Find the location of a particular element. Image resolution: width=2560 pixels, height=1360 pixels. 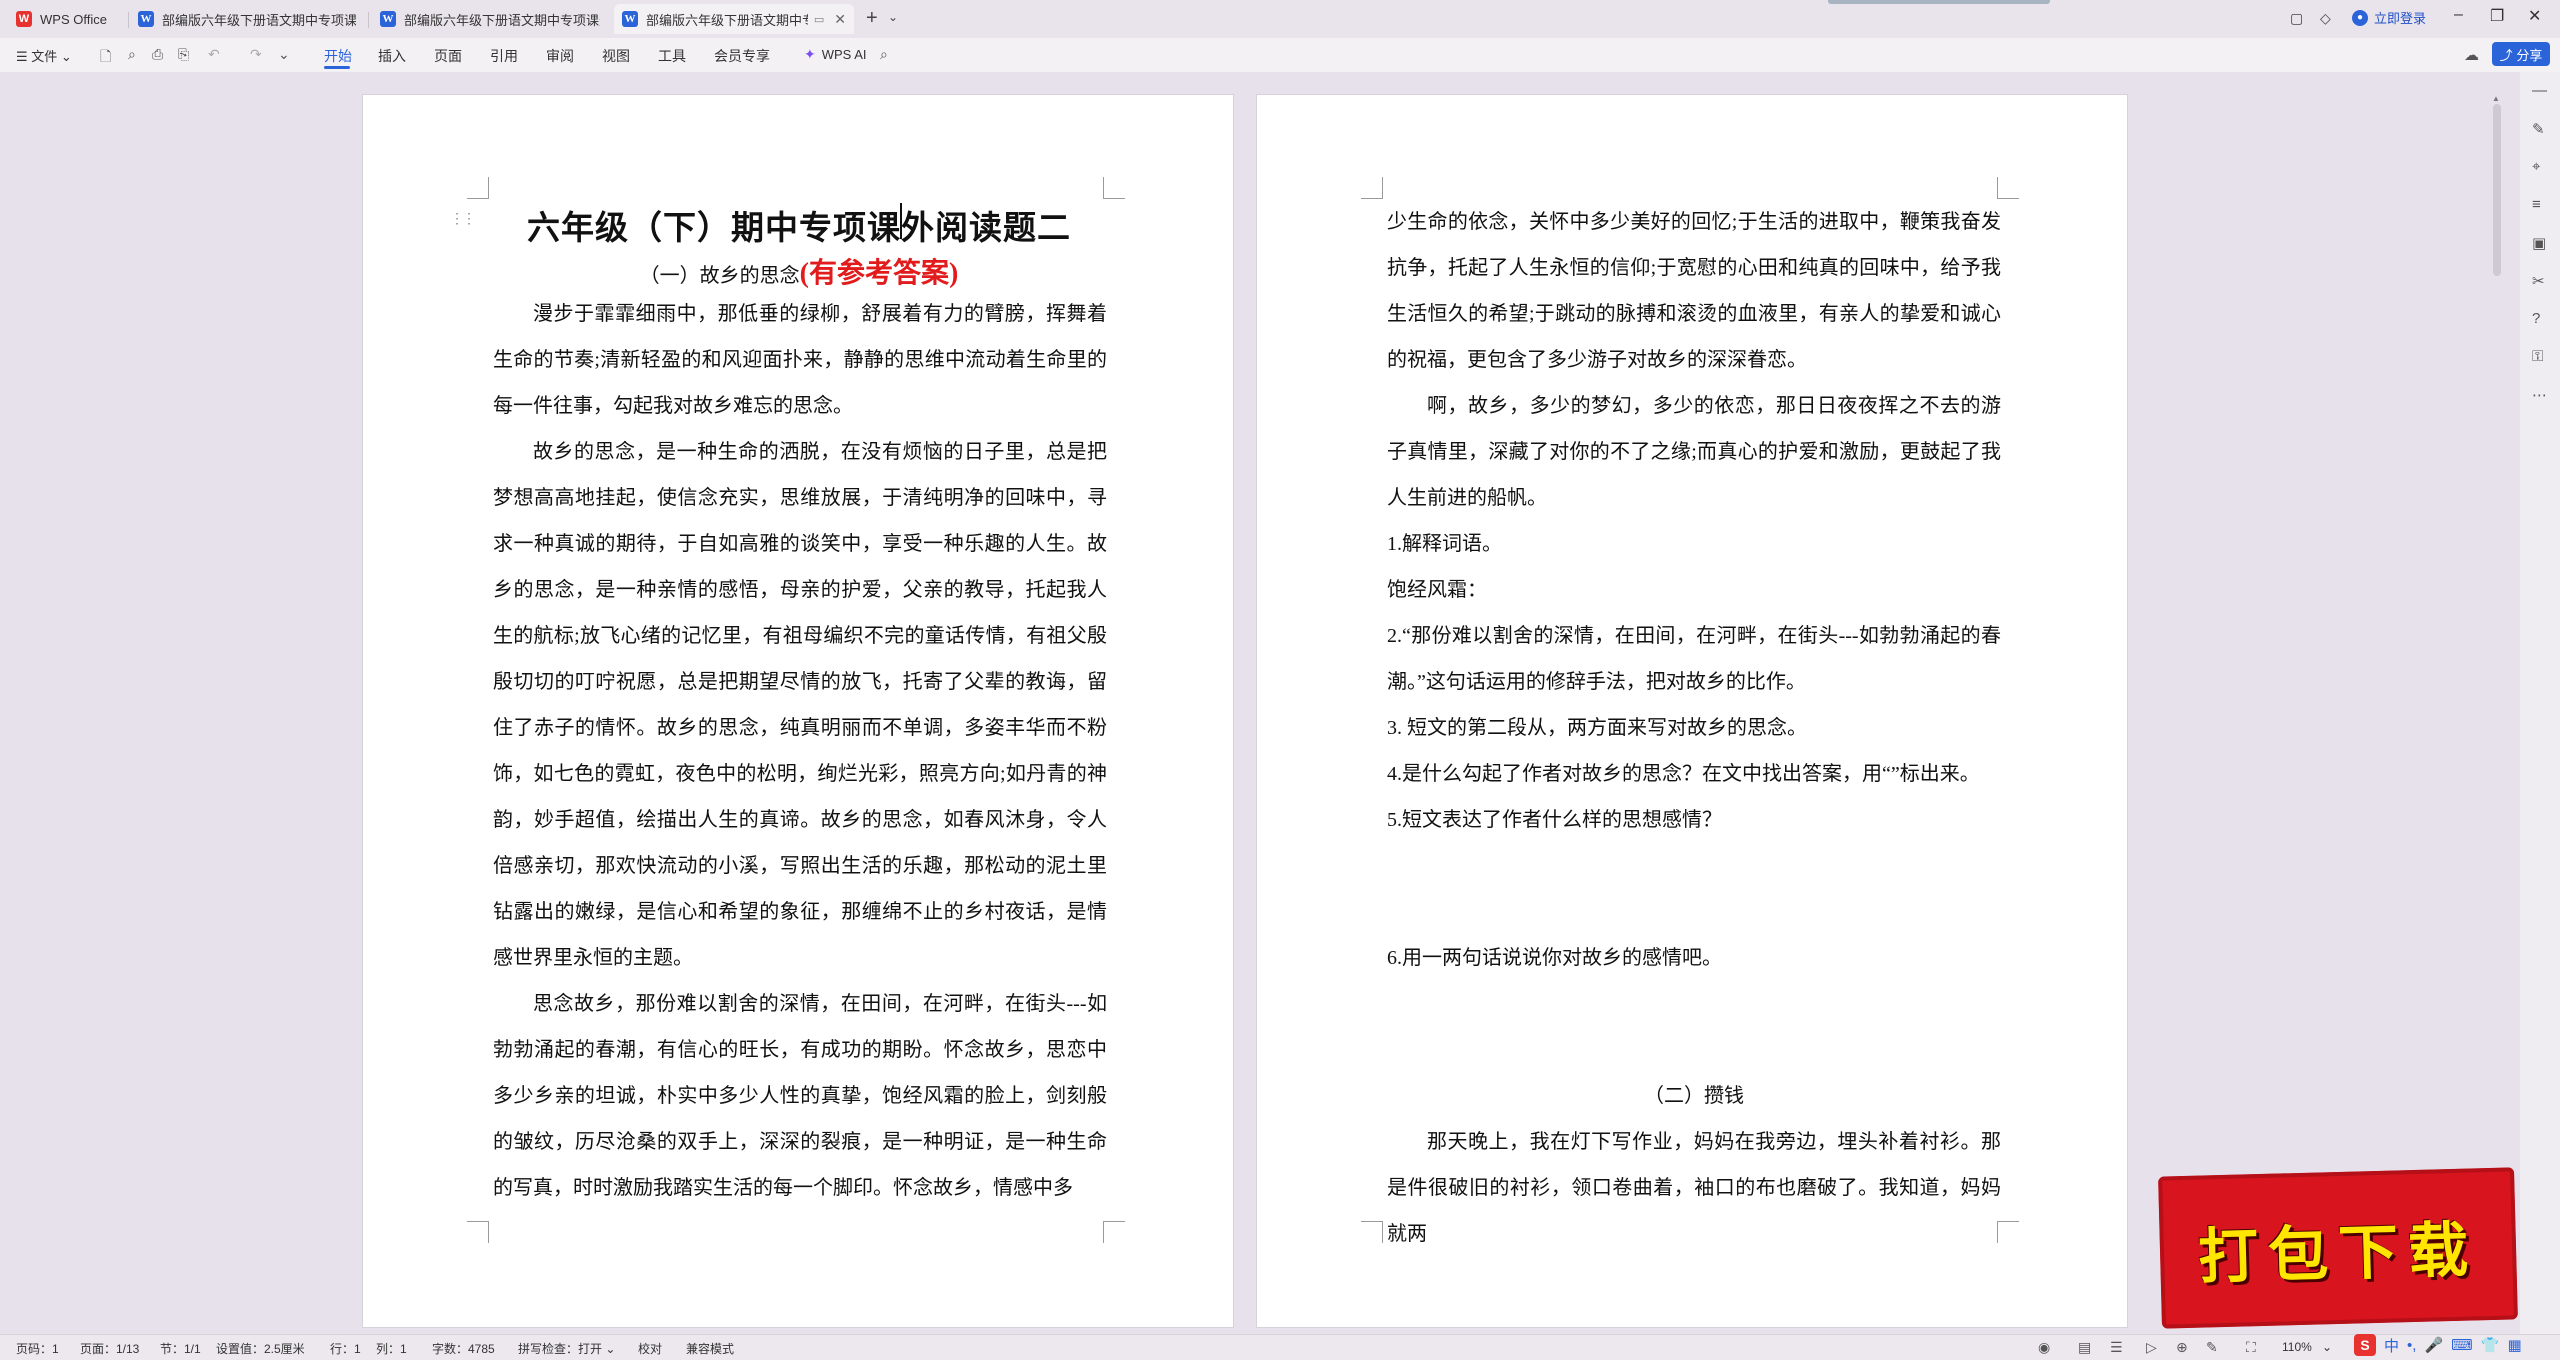

zoom-dropdown-icon: ⌄ is located at coordinates (2327, 1347).